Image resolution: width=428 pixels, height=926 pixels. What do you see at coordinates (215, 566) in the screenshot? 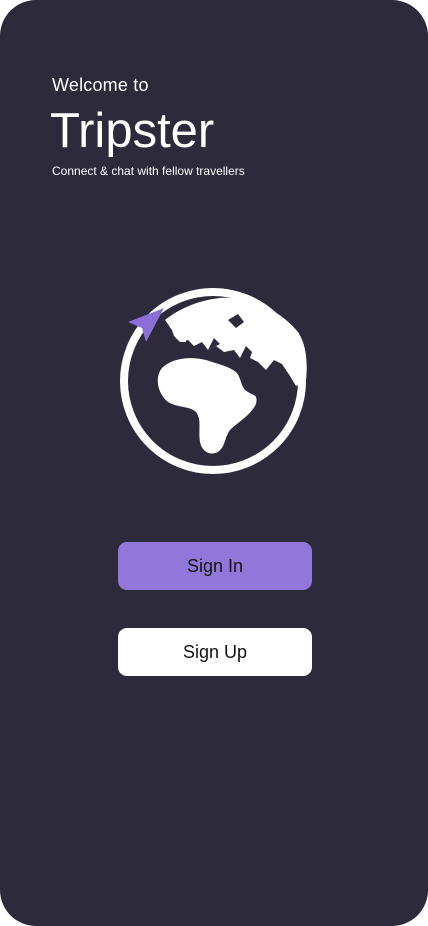
I see `sign-in-button: Sign In` at bounding box center [215, 566].